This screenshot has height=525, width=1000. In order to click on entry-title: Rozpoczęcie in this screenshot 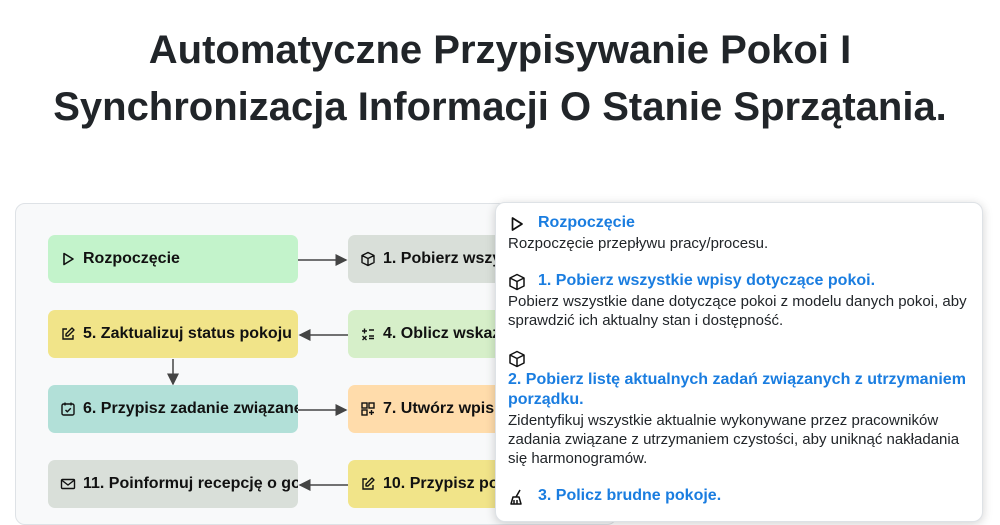, I will do `click(586, 223)`.